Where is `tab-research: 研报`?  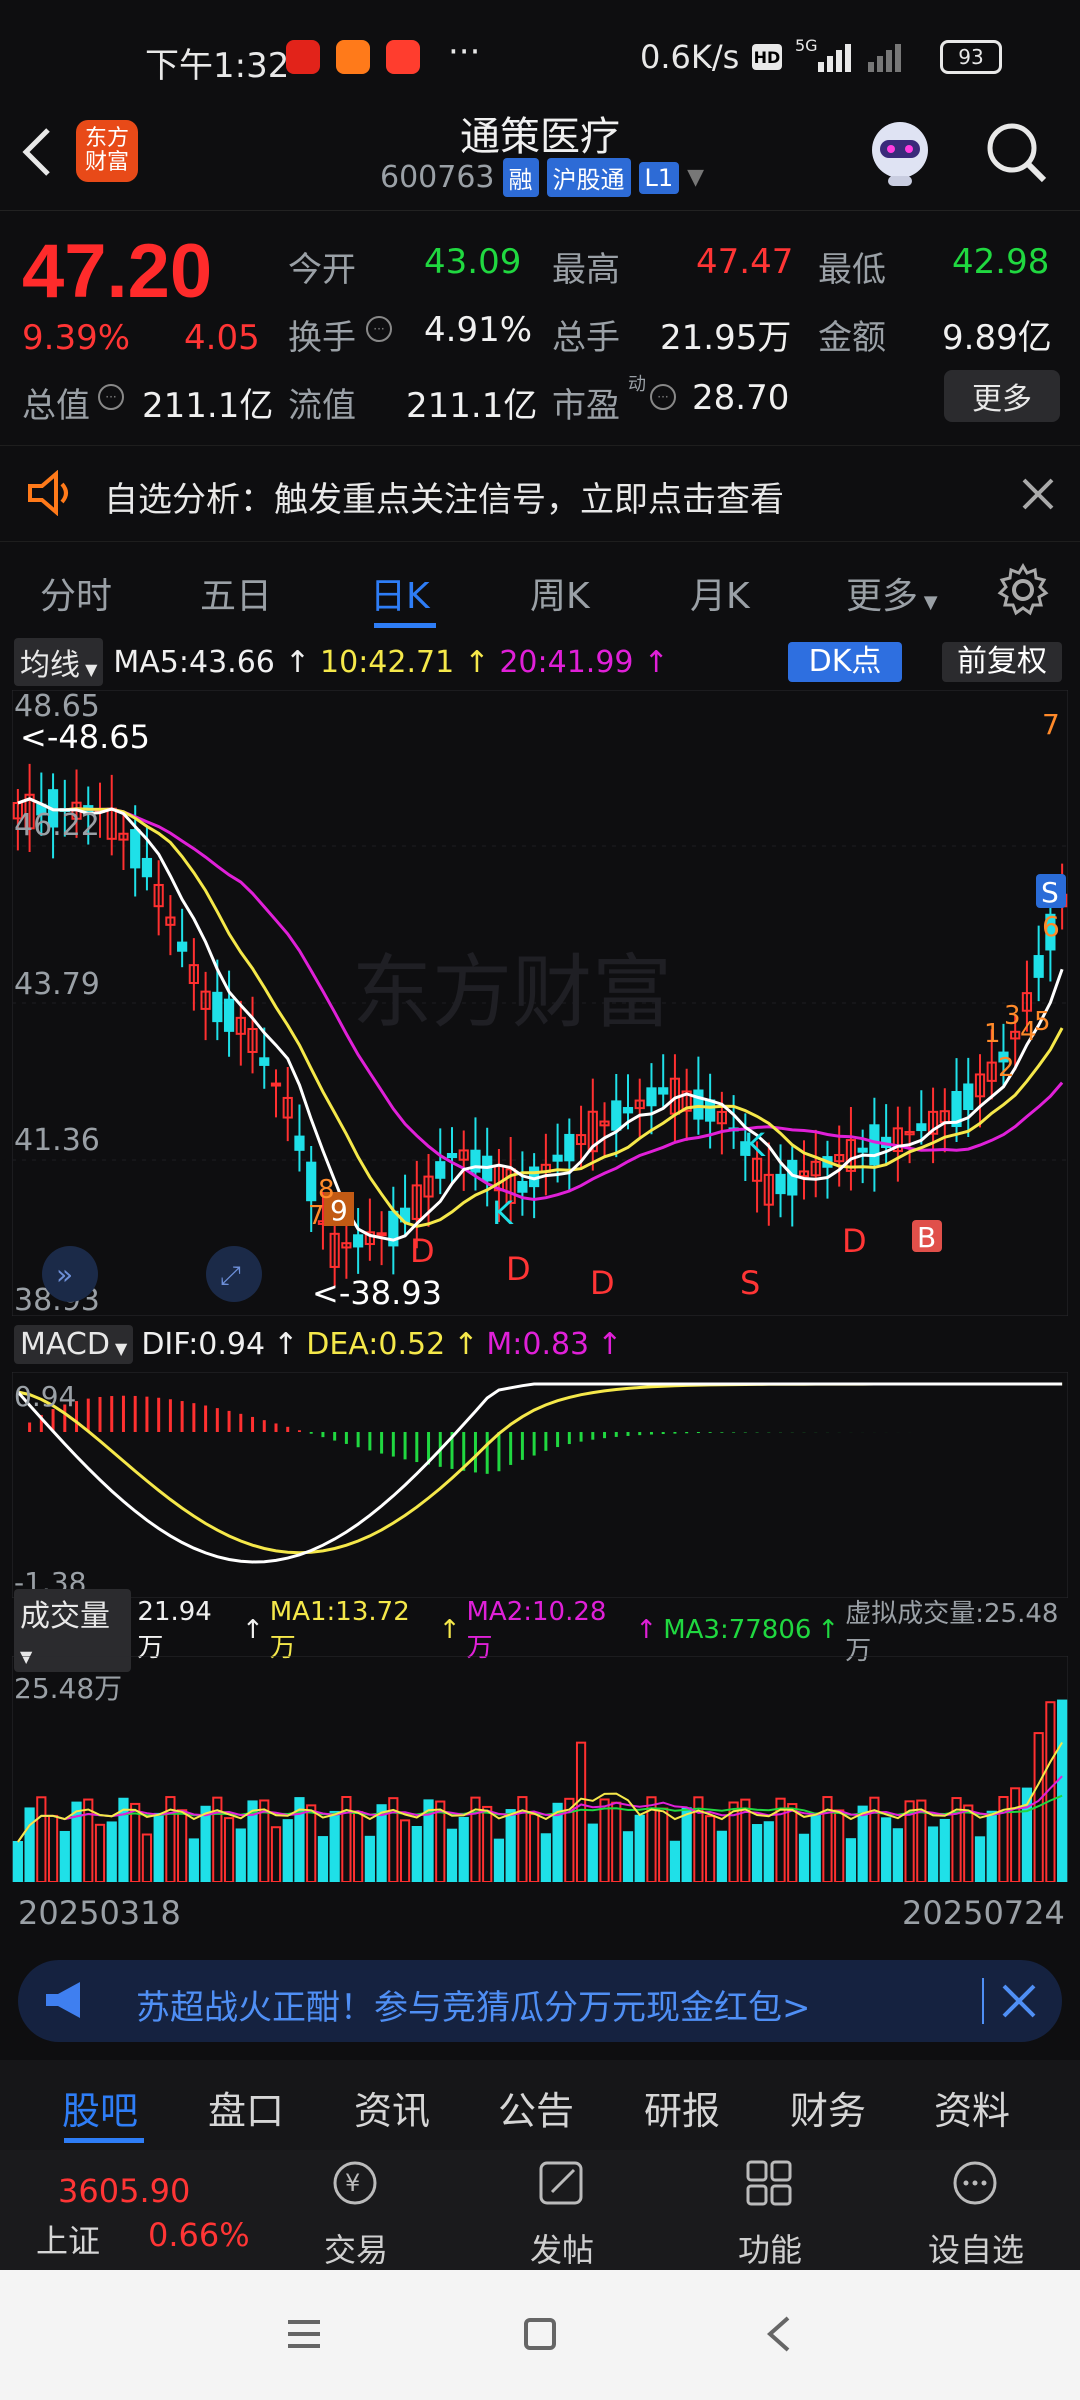 tab-research: 研报 is located at coordinates (682, 2107).